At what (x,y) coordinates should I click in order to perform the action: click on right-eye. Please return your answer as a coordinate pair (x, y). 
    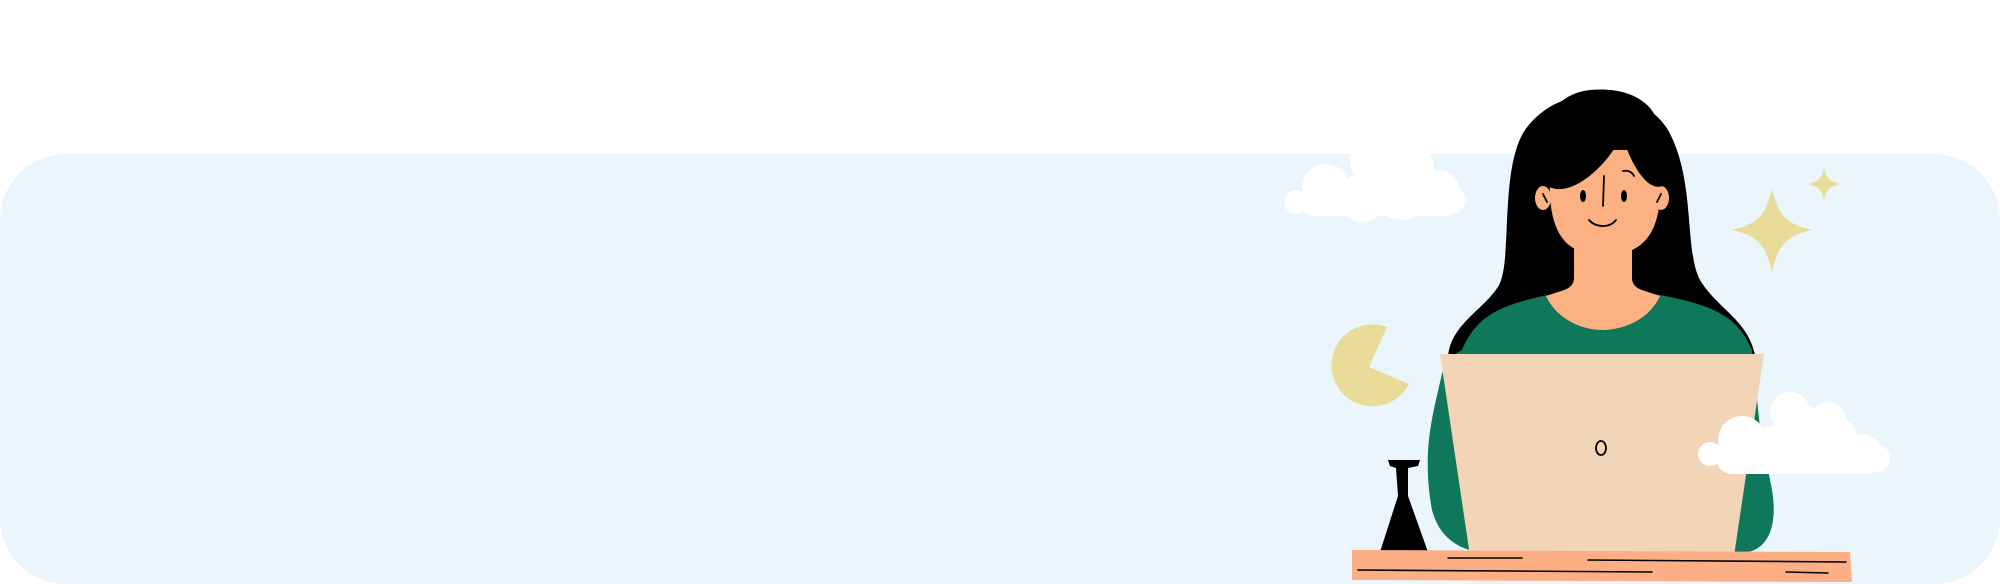
    Looking at the image, I should click on (1624, 196).